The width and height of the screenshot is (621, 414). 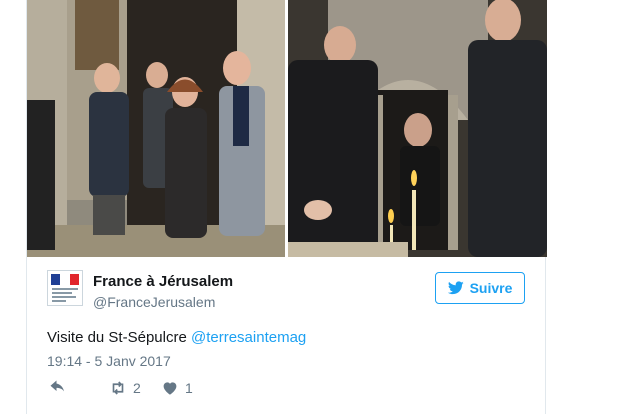 I want to click on avatar, so click(x=65, y=288).